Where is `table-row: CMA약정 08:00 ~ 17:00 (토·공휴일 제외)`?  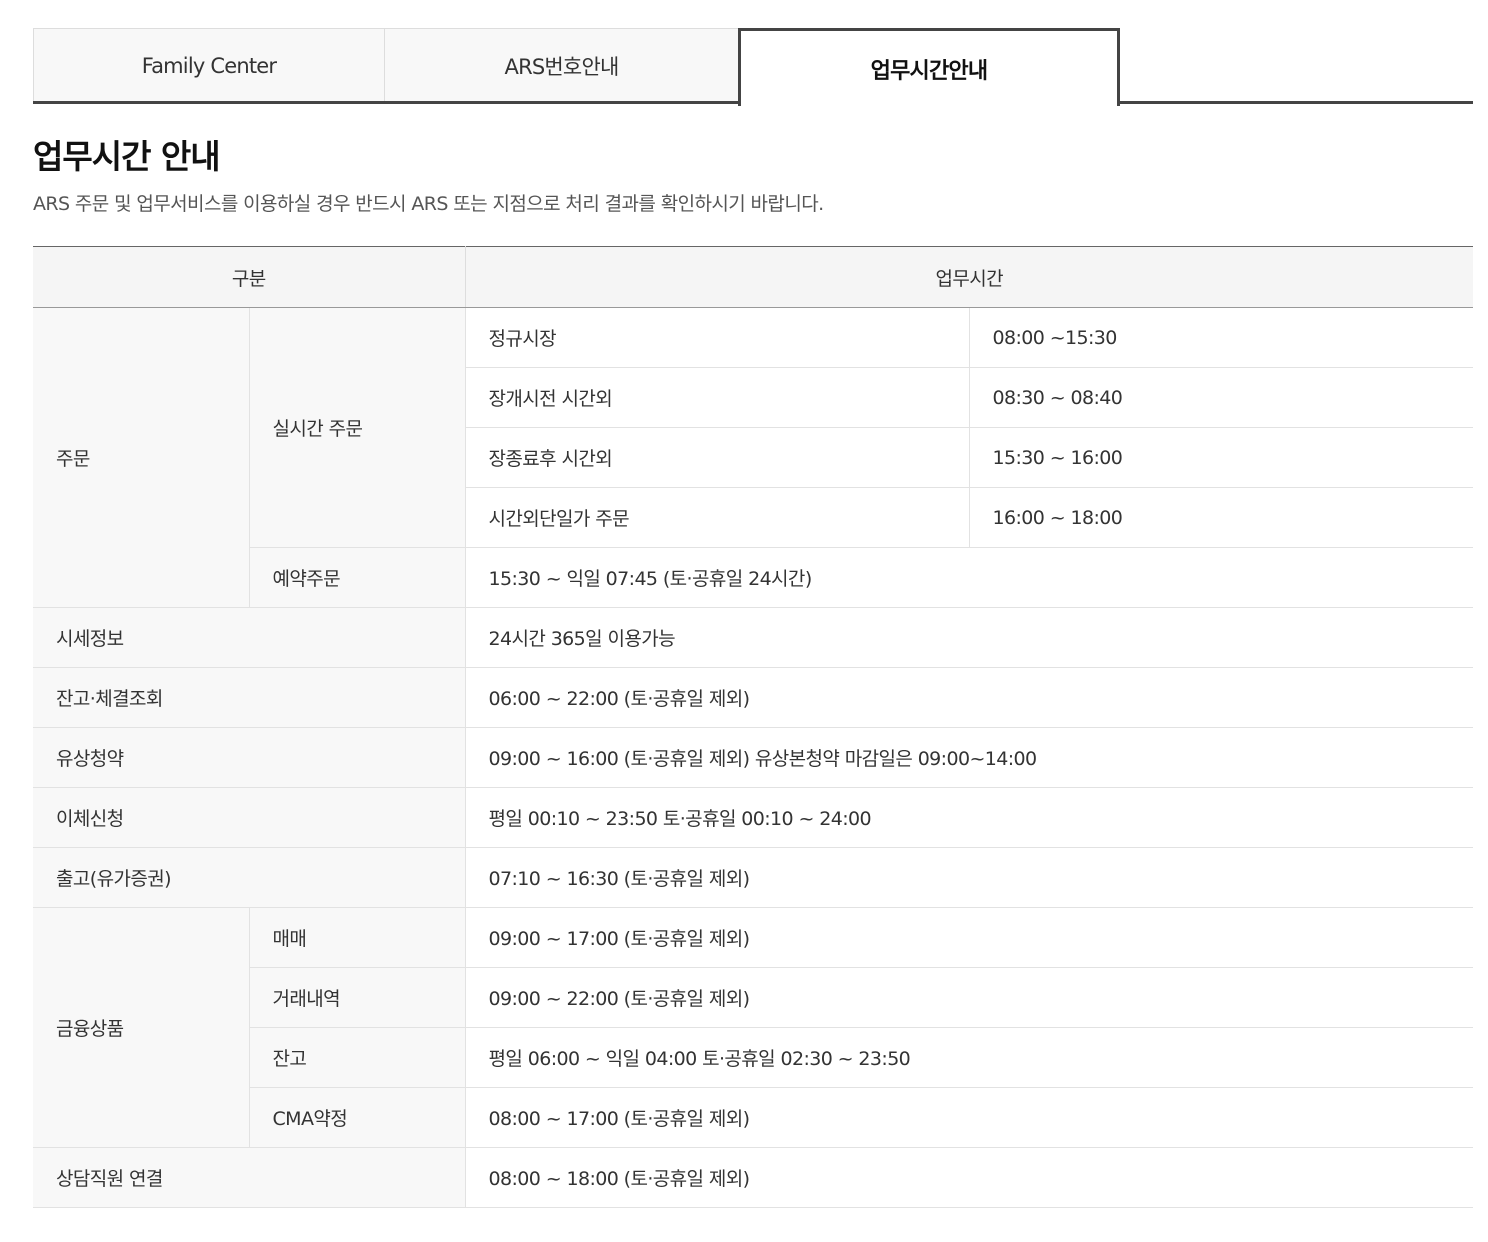 table-row: CMA약정 08:00 ~ 17:00 (토·공휴일 제외) is located at coordinates (753, 1117).